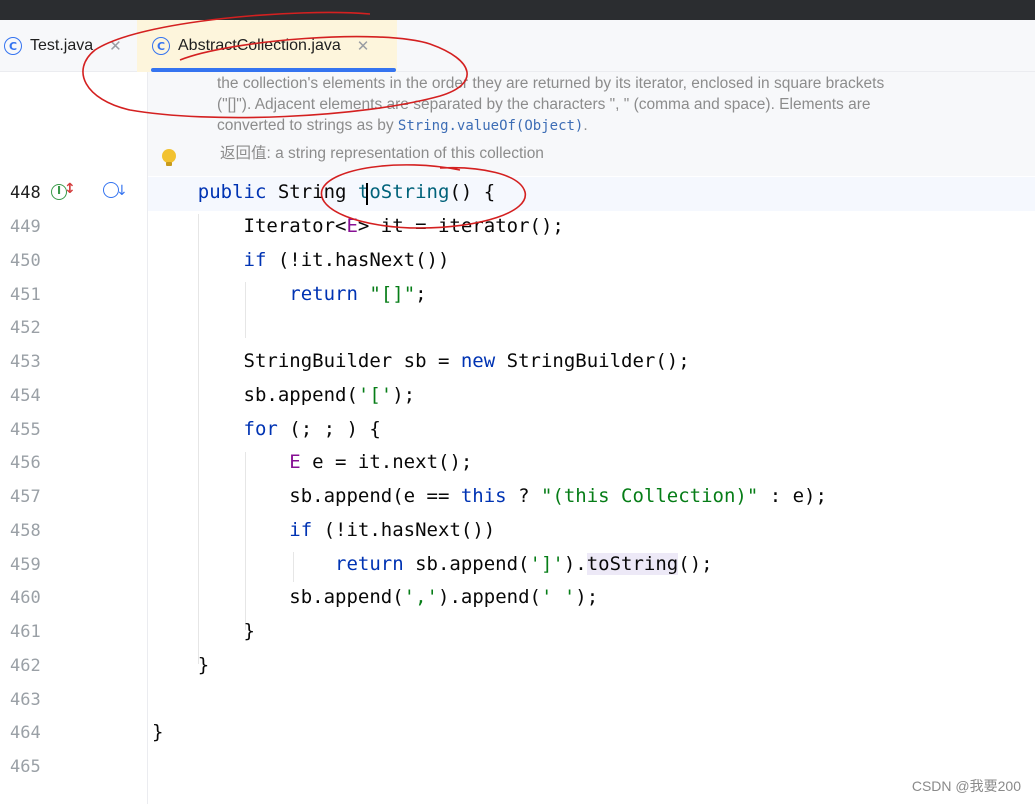 This screenshot has height=804, width=1035. What do you see at coordinates (115, 192) in the screenshot?
I see `overridden-method-icon: ↓` at bounding box center [115, 192].